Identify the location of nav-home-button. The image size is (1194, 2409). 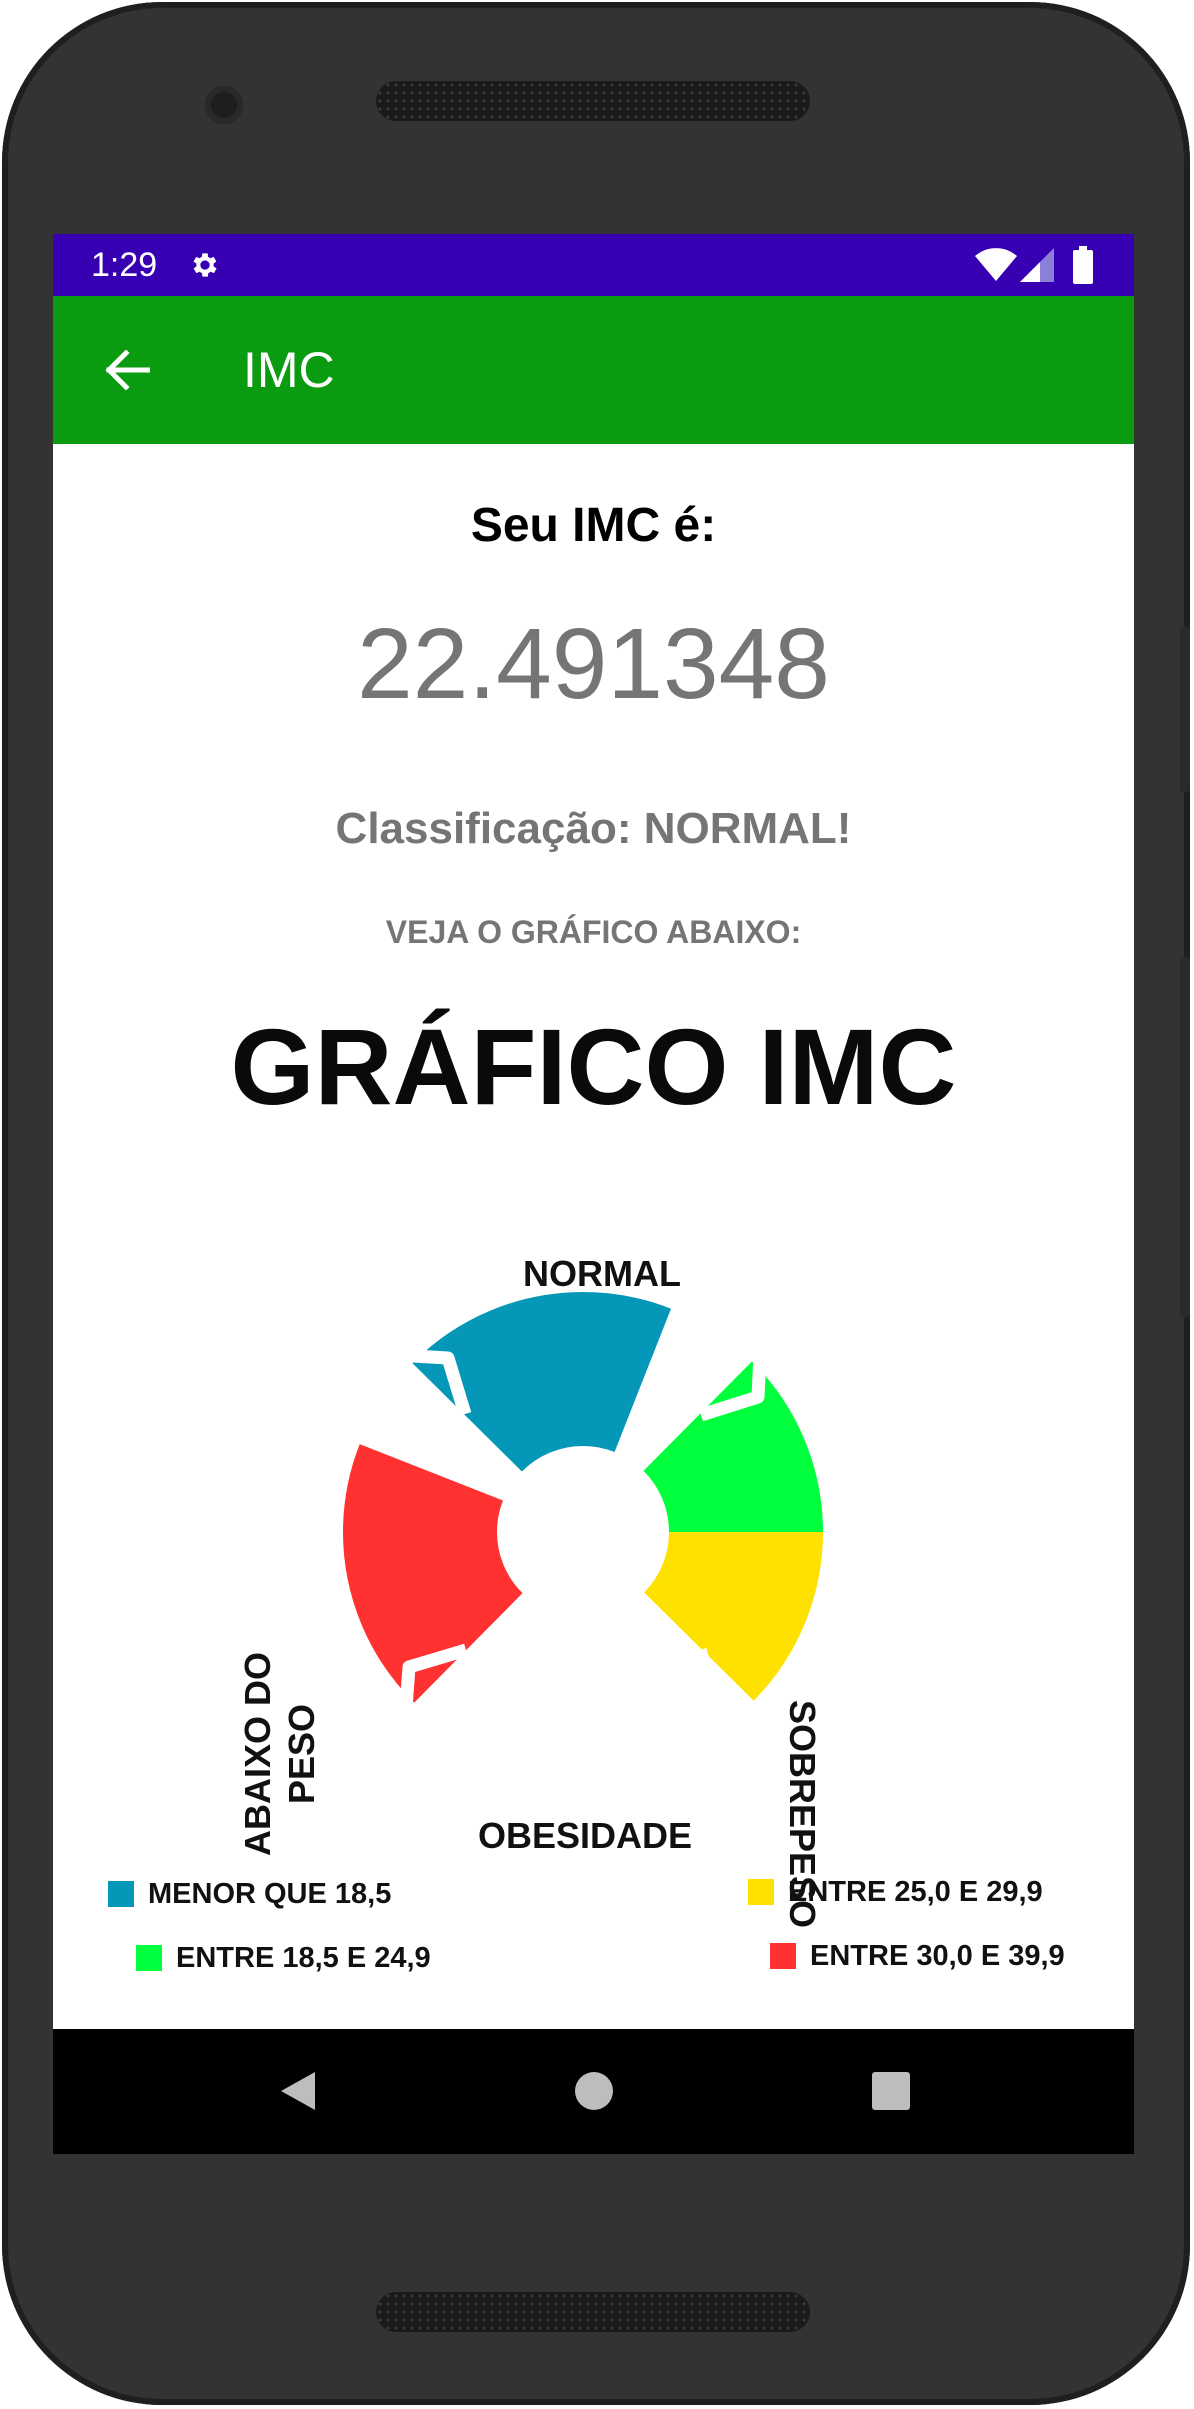
(594, 2091).